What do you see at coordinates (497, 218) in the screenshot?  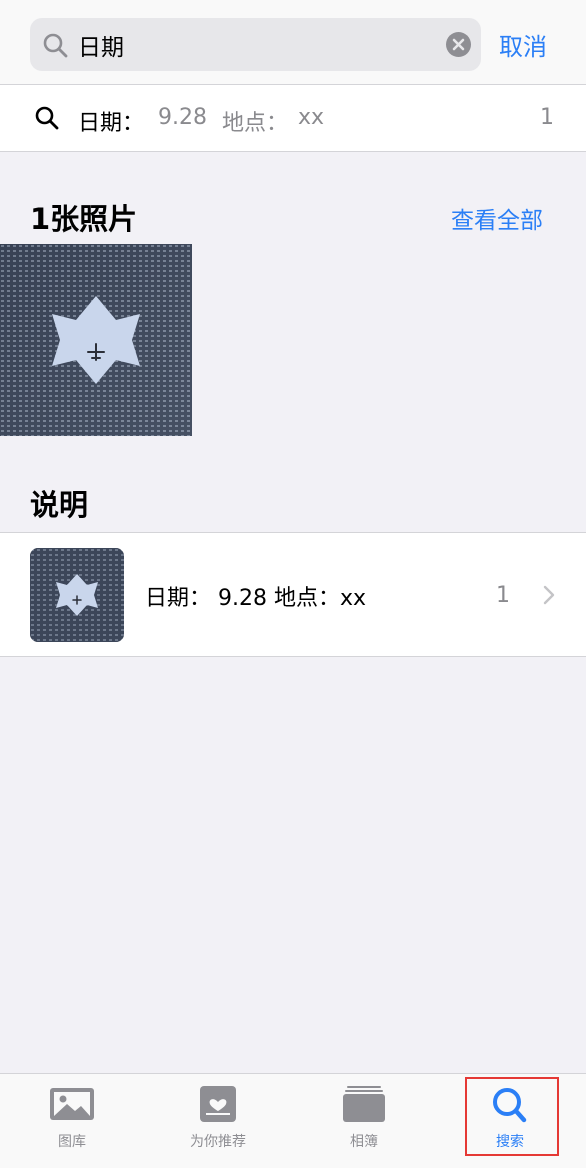 I see `see-all-link: 查看全部` at bounding box center [497, 218].